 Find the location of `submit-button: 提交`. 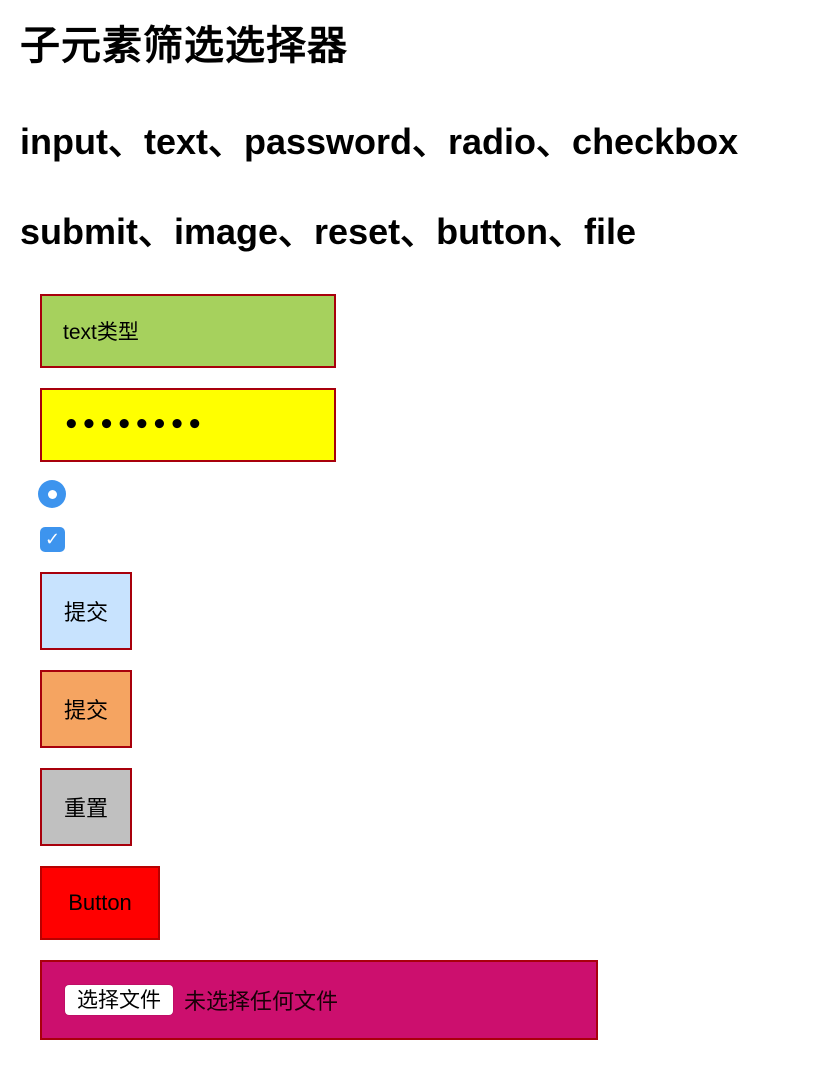

submit-button: 提交 is located at coordinates (86, 611).